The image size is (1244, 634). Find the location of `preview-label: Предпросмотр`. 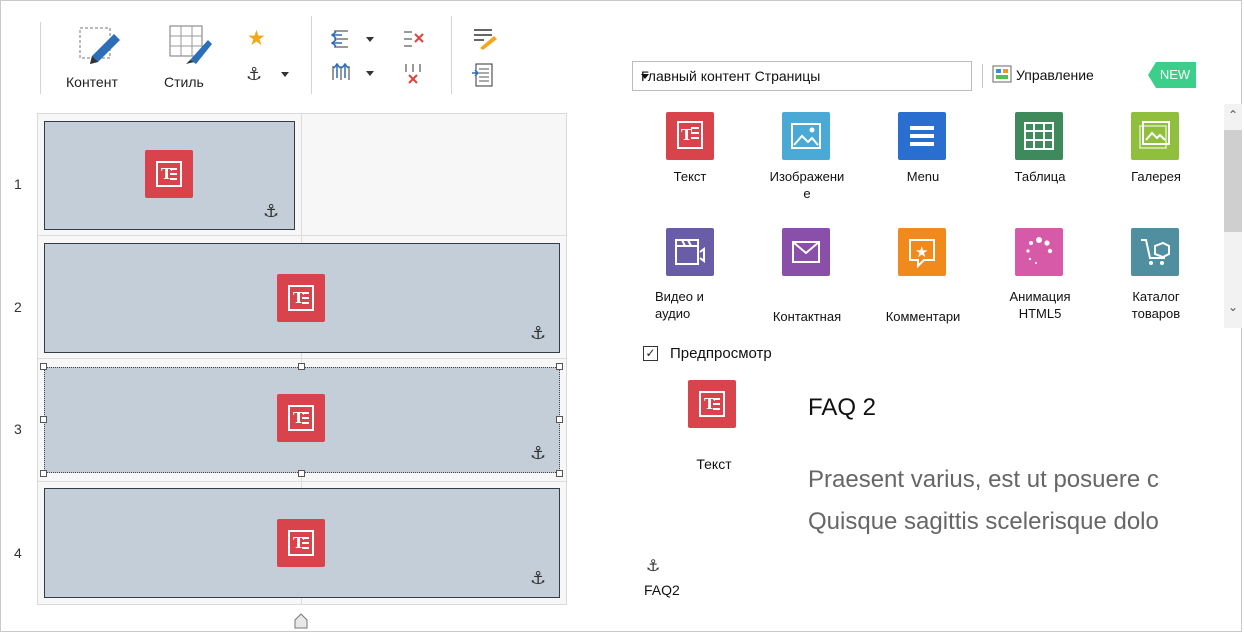

preview-label: Предпросмотр is located at coordinates (721, 353).